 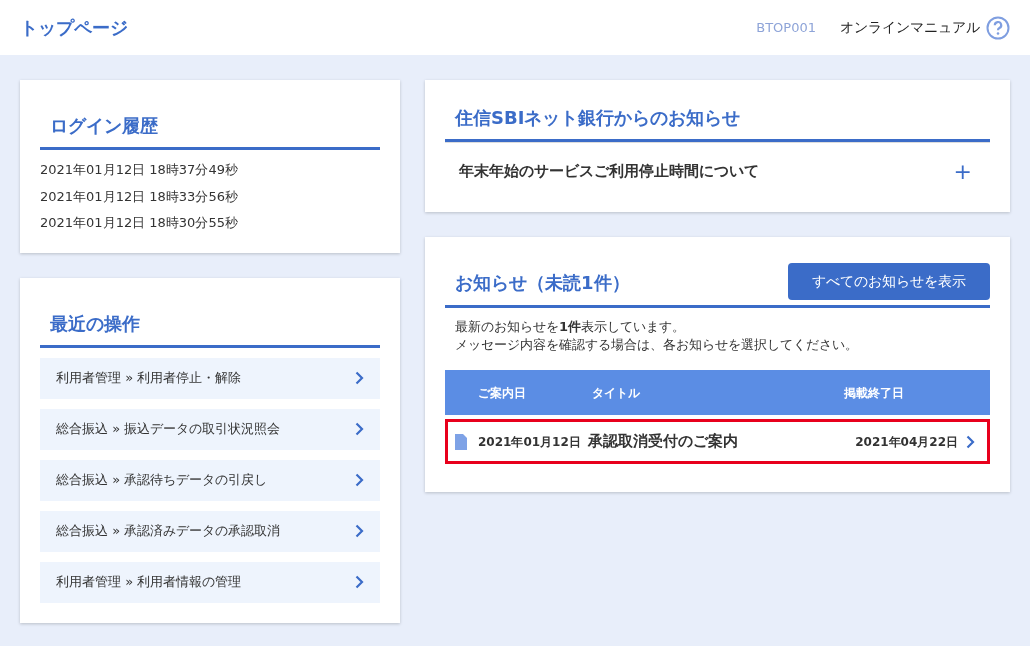 What do you see at coordinates (998, 27) in the screenshot?
I see `help-icon` at bounding box center [998, 27].